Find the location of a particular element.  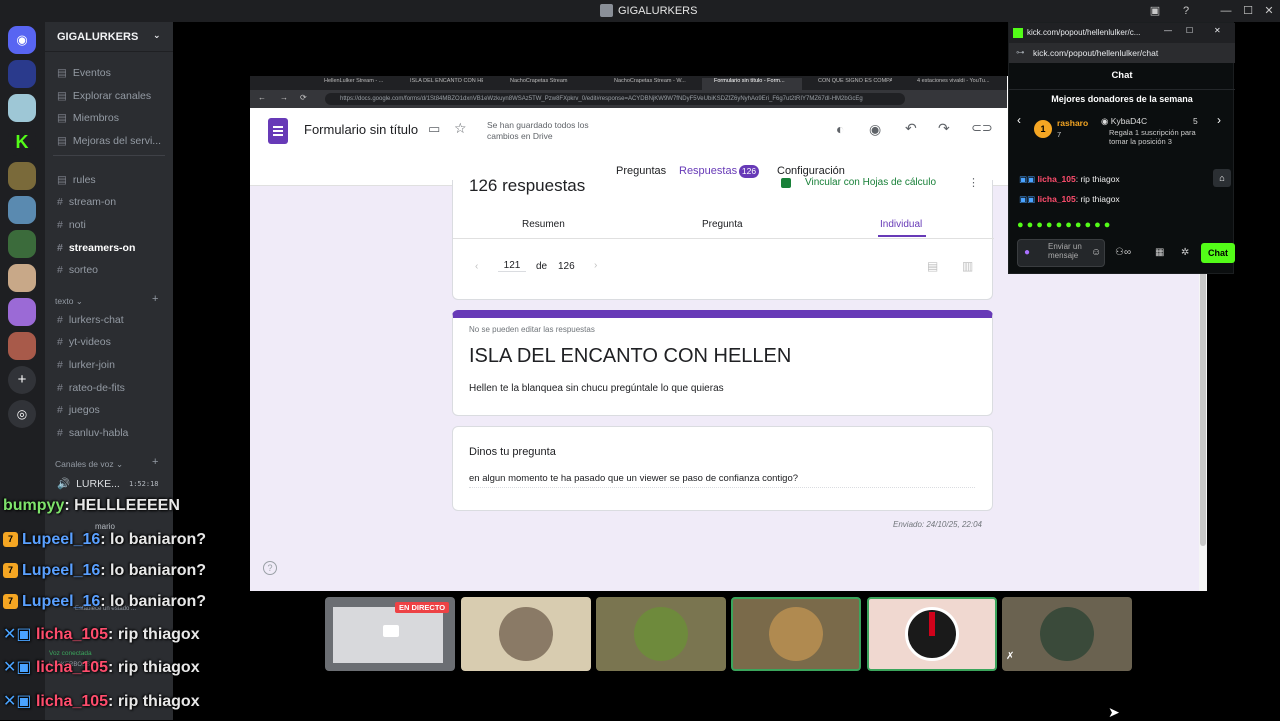

pin-icon: ⌂ is located at coordinates (1222, 178).